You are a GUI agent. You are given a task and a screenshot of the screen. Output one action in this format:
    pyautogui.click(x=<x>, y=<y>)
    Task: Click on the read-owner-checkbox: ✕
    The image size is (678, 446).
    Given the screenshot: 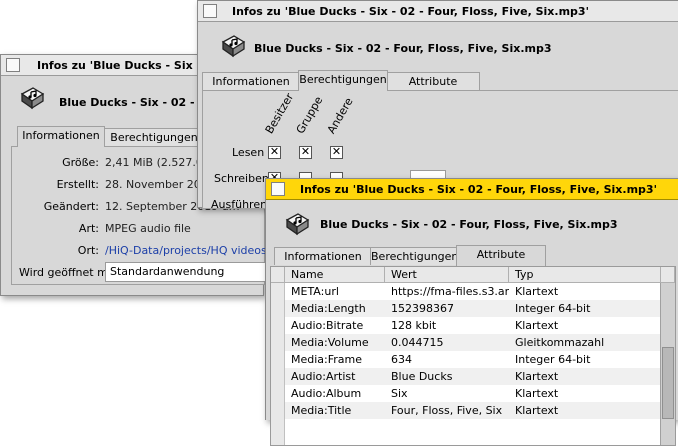 What is the action you would take?
    pyautogui.click(x=274, y=152)
    